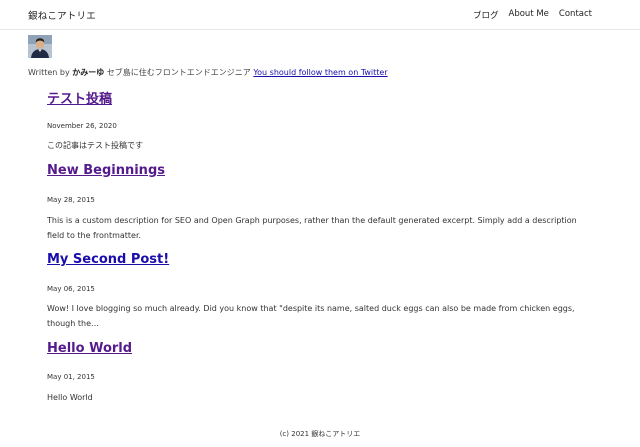 The height and width of the screenshot is (447, 640). I want to click on post-date: November 26, 2020, so click(82, 126).